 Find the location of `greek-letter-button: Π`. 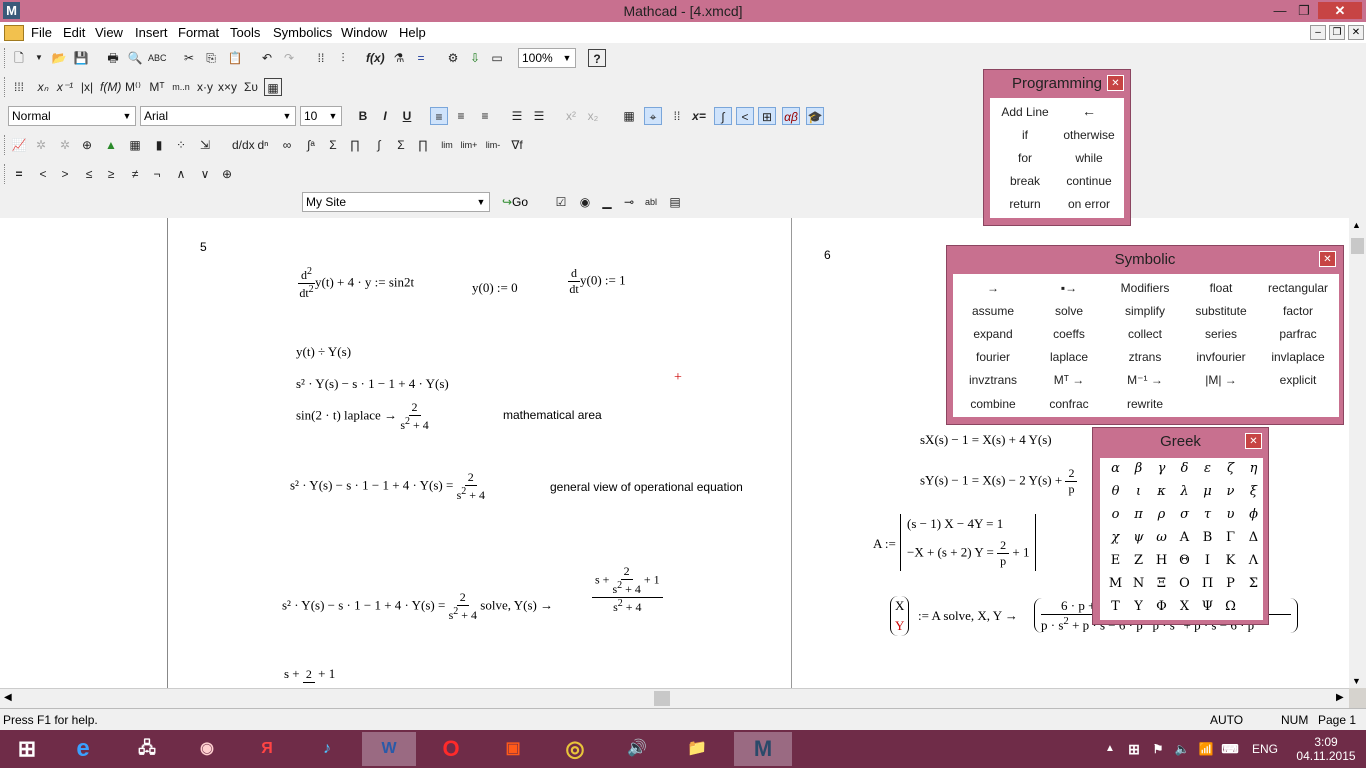

greek-letter-button: Π is located at coordinates (1207, 583).